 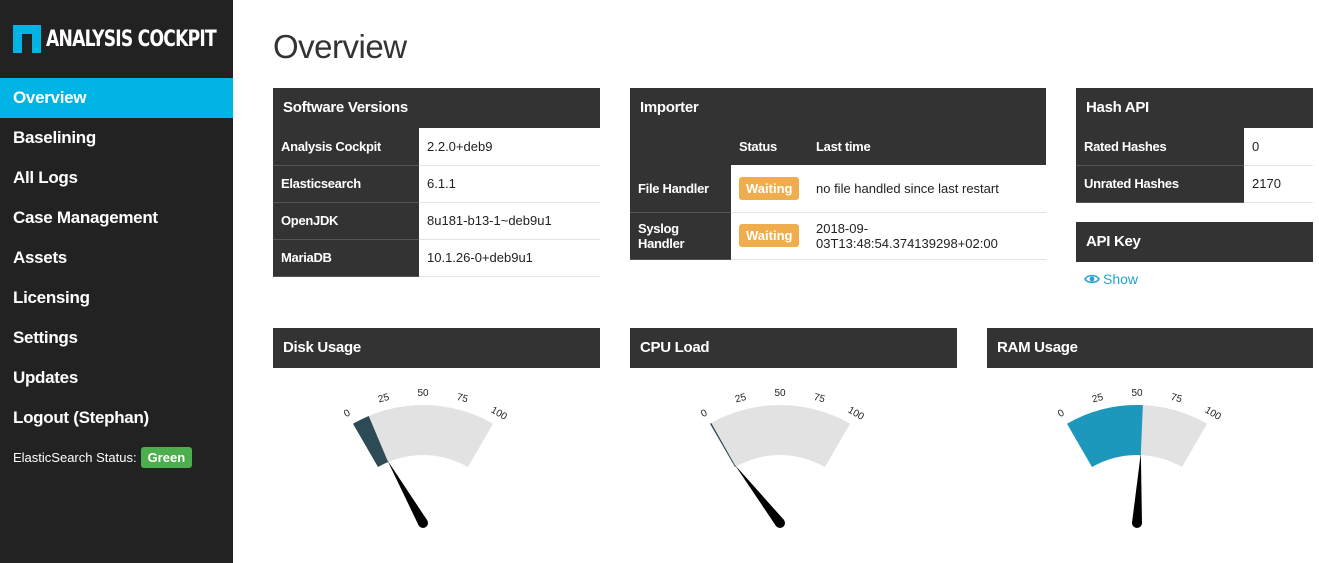 I want to click on sidebar-item-case-management: Case Management, so click(x=116, y=218).